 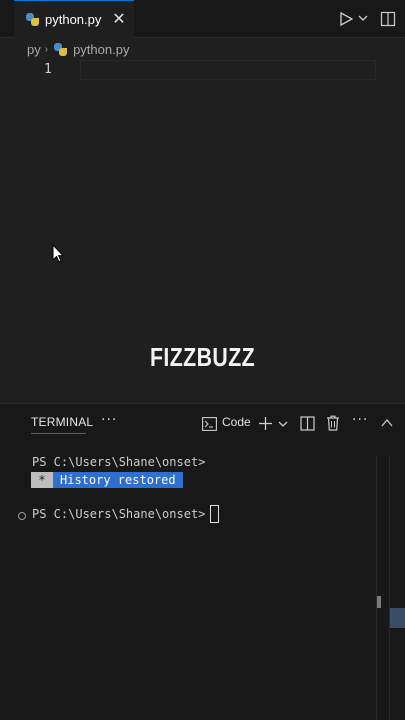 I want to click on terminal-scrollbar, so click(x=383, y=588).